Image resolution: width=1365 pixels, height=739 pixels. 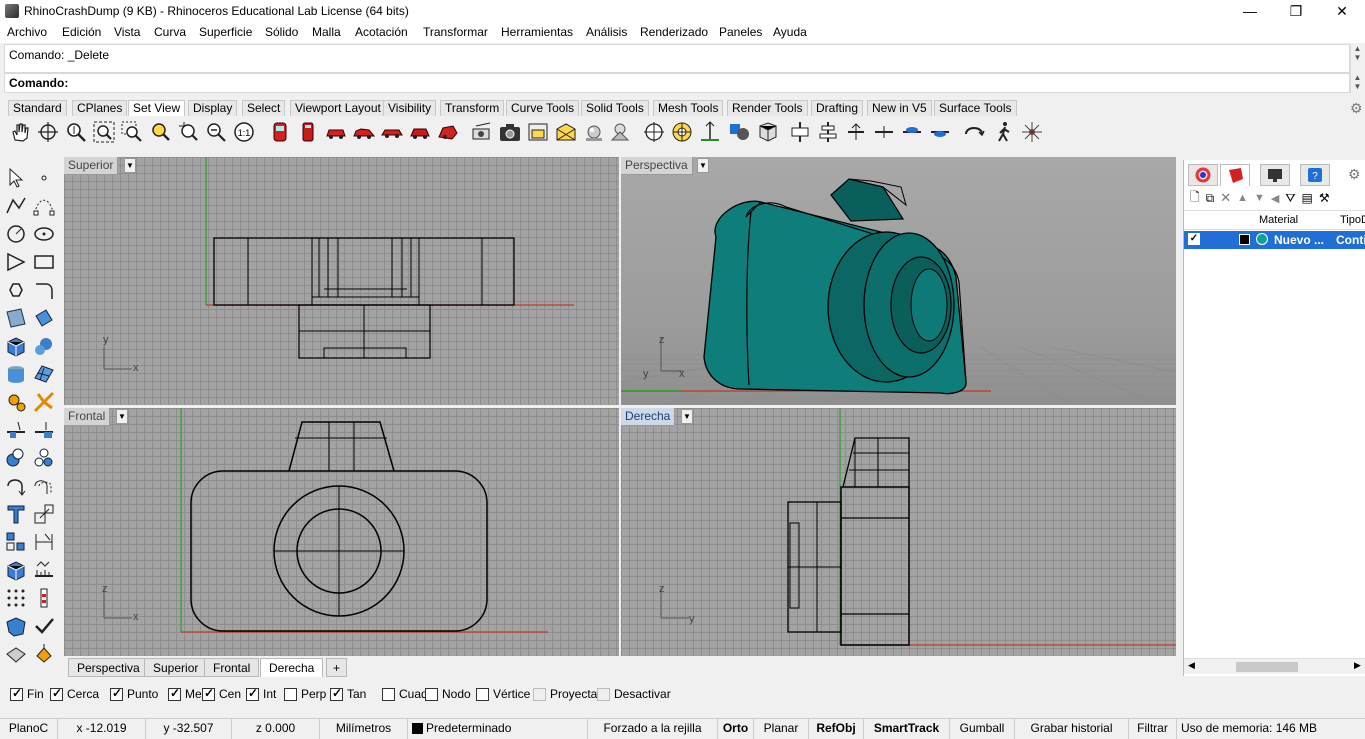 I want to click on osnap-proyectar: Proyectar, so click(x=567, y=694).